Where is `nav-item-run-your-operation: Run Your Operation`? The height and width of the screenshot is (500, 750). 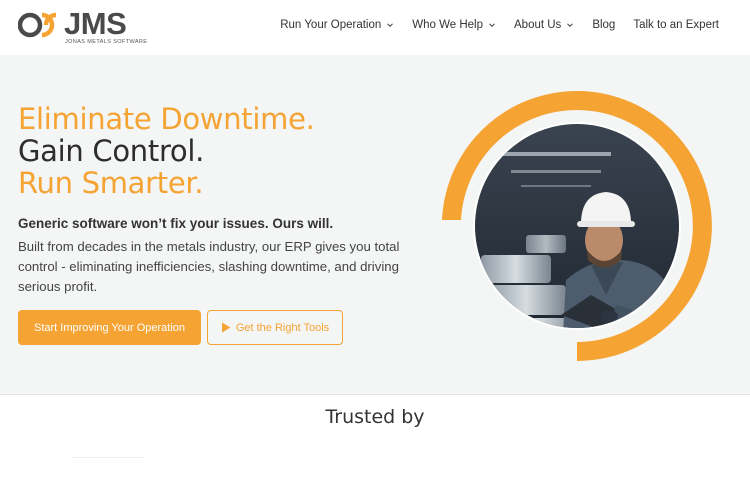 nav-item-run-your-operation: Run Your Operation is located at coordinates (337, 25).